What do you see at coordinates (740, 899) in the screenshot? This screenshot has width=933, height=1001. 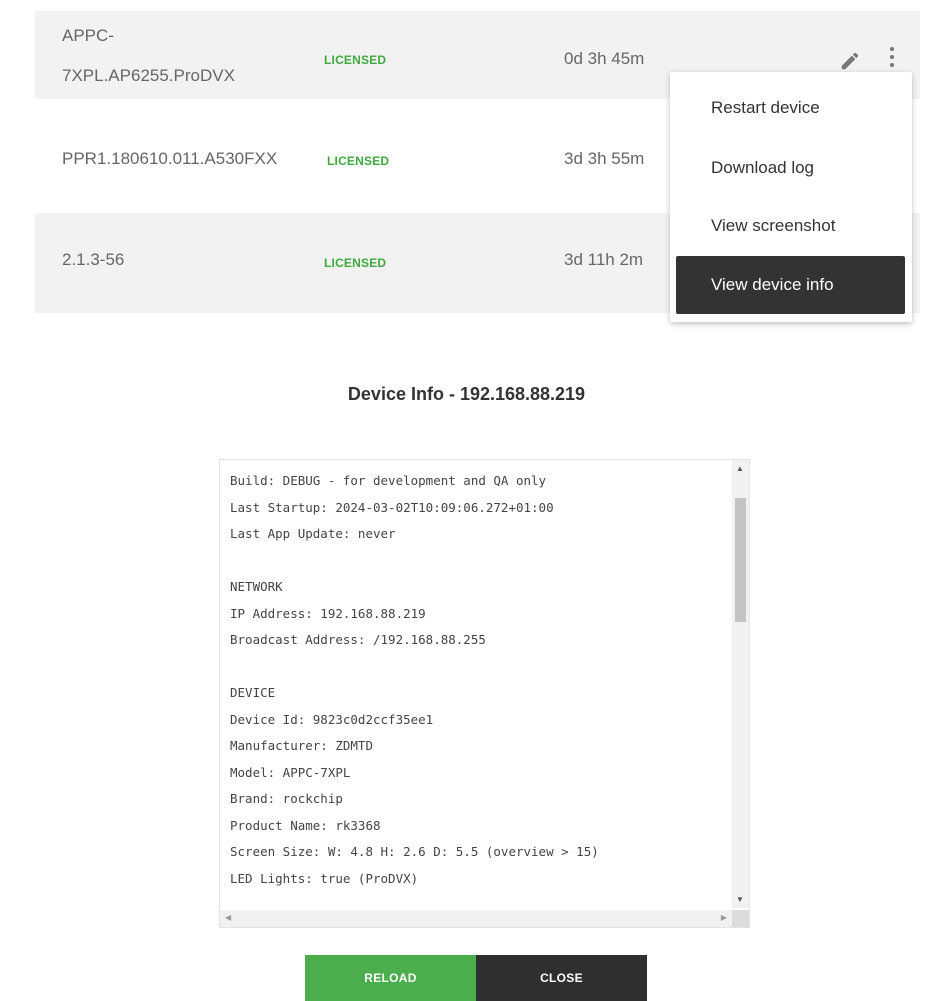 I see `scroll-down-arrow-icon: ▼` at bounding box center [740, 899].